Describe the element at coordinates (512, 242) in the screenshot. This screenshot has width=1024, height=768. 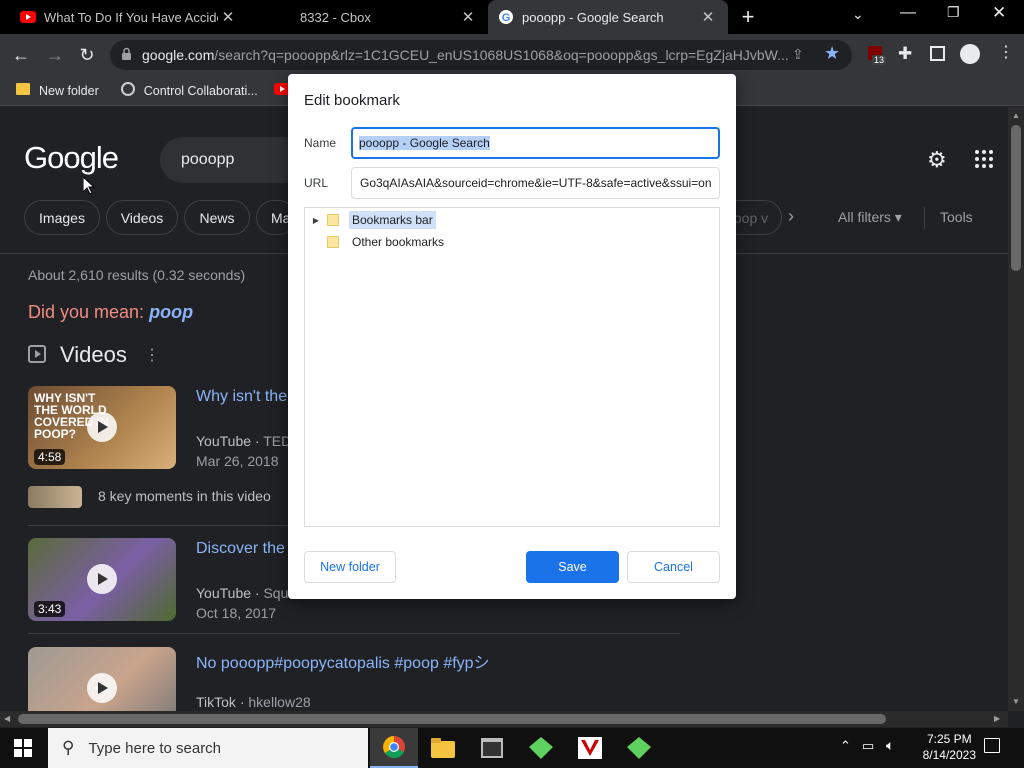
I see `tree-item-other-bookmarks: Other bookmarks` at that location.